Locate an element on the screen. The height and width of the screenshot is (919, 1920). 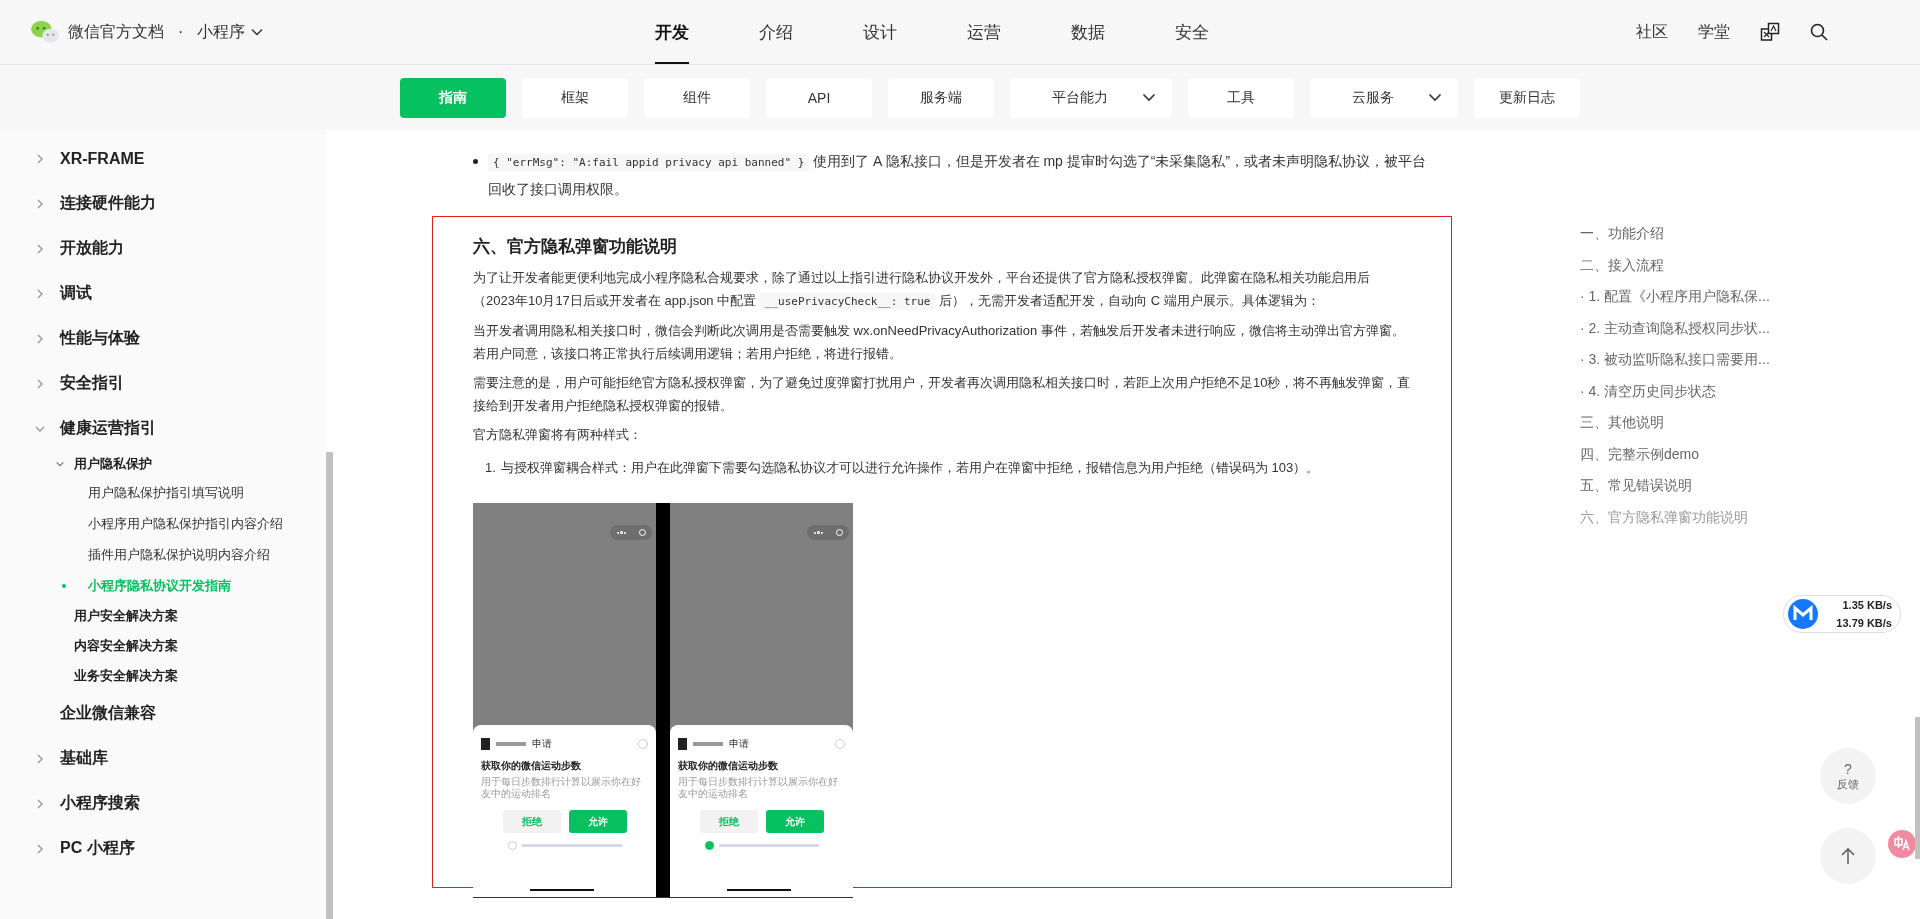
header-link: 学堂 is located at coordinates (1714, 32).